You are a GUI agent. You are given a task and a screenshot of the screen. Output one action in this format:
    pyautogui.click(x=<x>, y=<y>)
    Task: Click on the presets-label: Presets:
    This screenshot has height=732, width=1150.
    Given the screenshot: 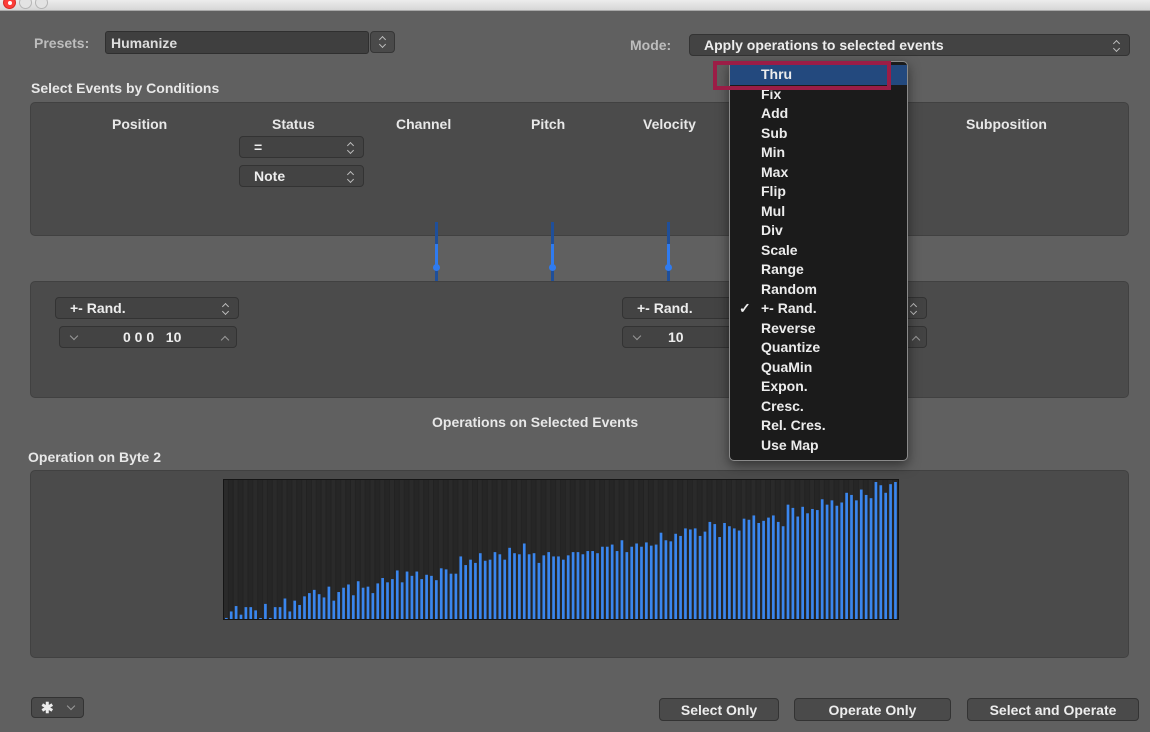 What is the action you would take?
    pyautogui.click(x=62, y=43)
    